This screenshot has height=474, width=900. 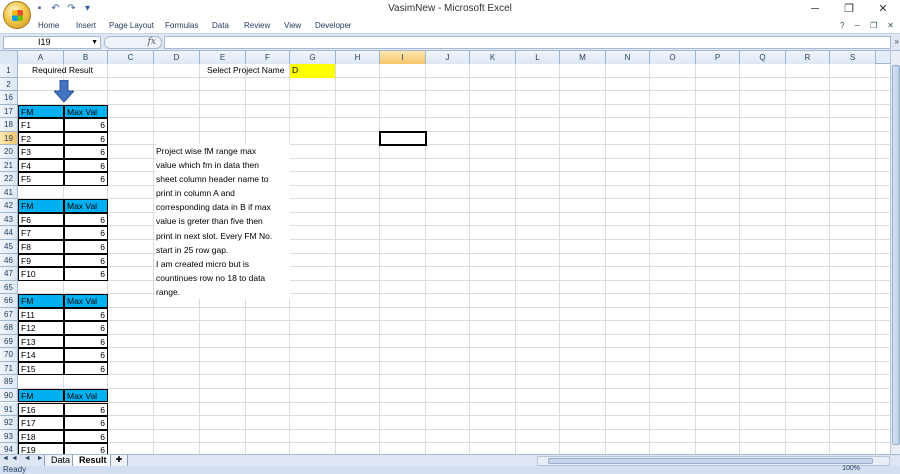 I want to click on table-cell-fm: F14, so click(x=41, y=355).